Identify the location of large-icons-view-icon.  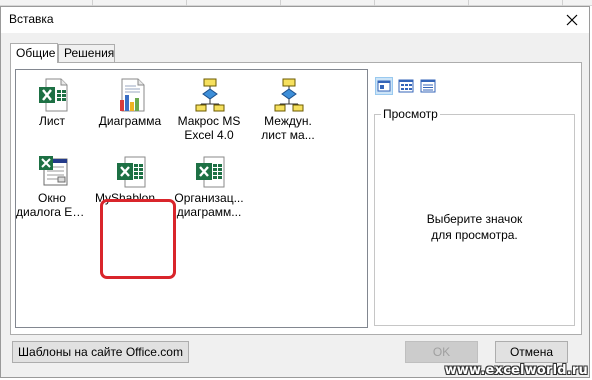
(384, 86).